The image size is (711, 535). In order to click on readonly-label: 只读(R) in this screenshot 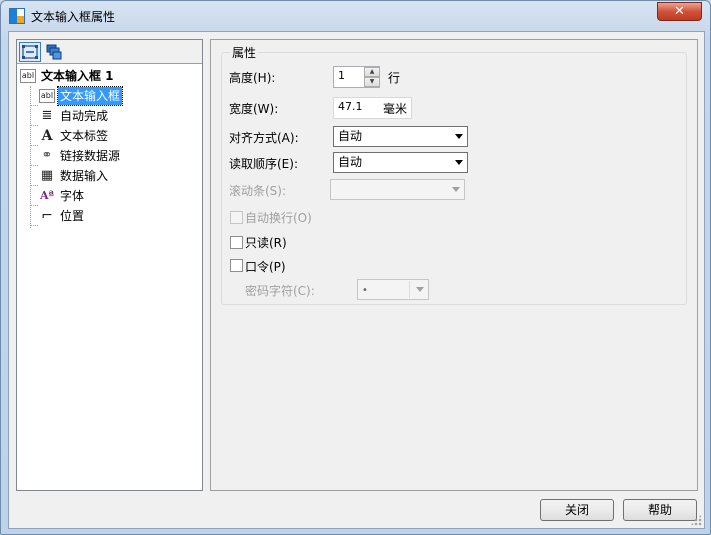, I will do `click(266, 243)`.